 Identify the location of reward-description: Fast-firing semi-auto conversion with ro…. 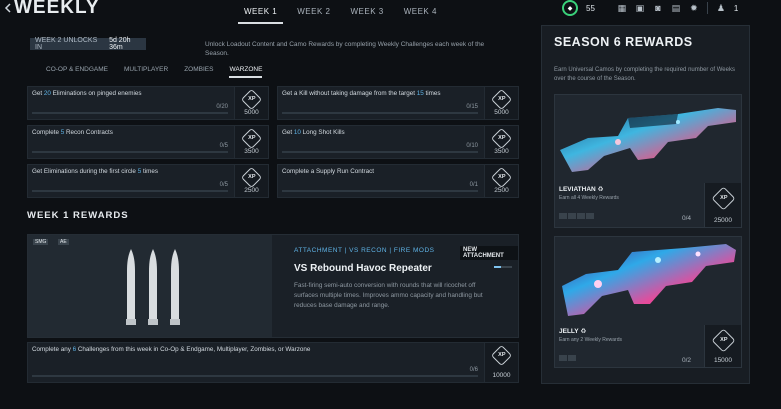
(388, 295).